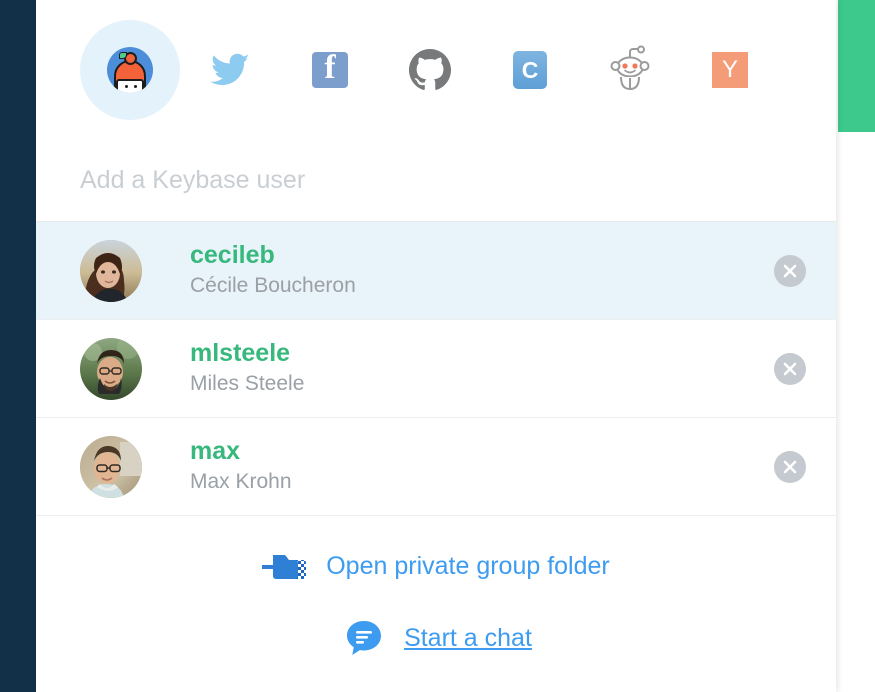 Image resolution: width=875 pixels, height=692 pixels. I want to click on username: cecileb, so click(232, 254).